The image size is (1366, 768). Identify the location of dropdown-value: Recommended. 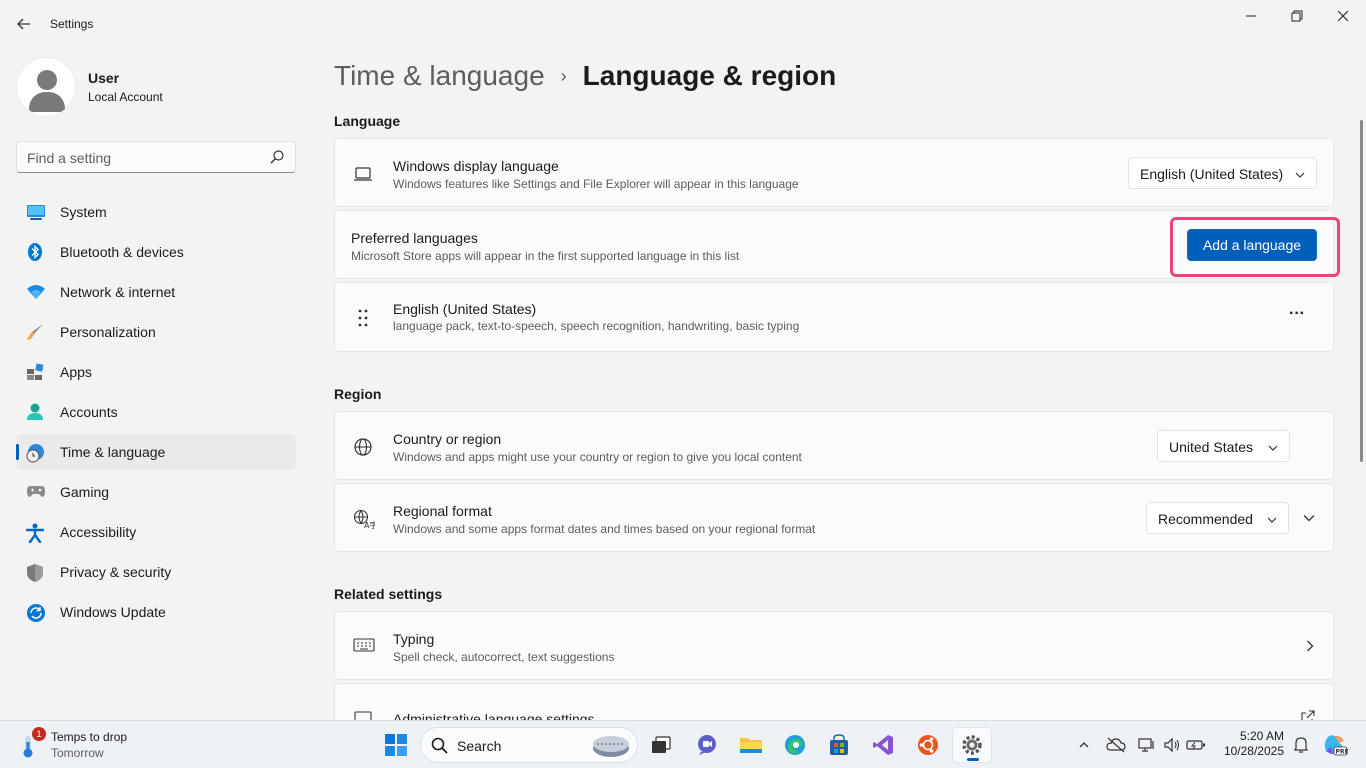
(1205, 519).